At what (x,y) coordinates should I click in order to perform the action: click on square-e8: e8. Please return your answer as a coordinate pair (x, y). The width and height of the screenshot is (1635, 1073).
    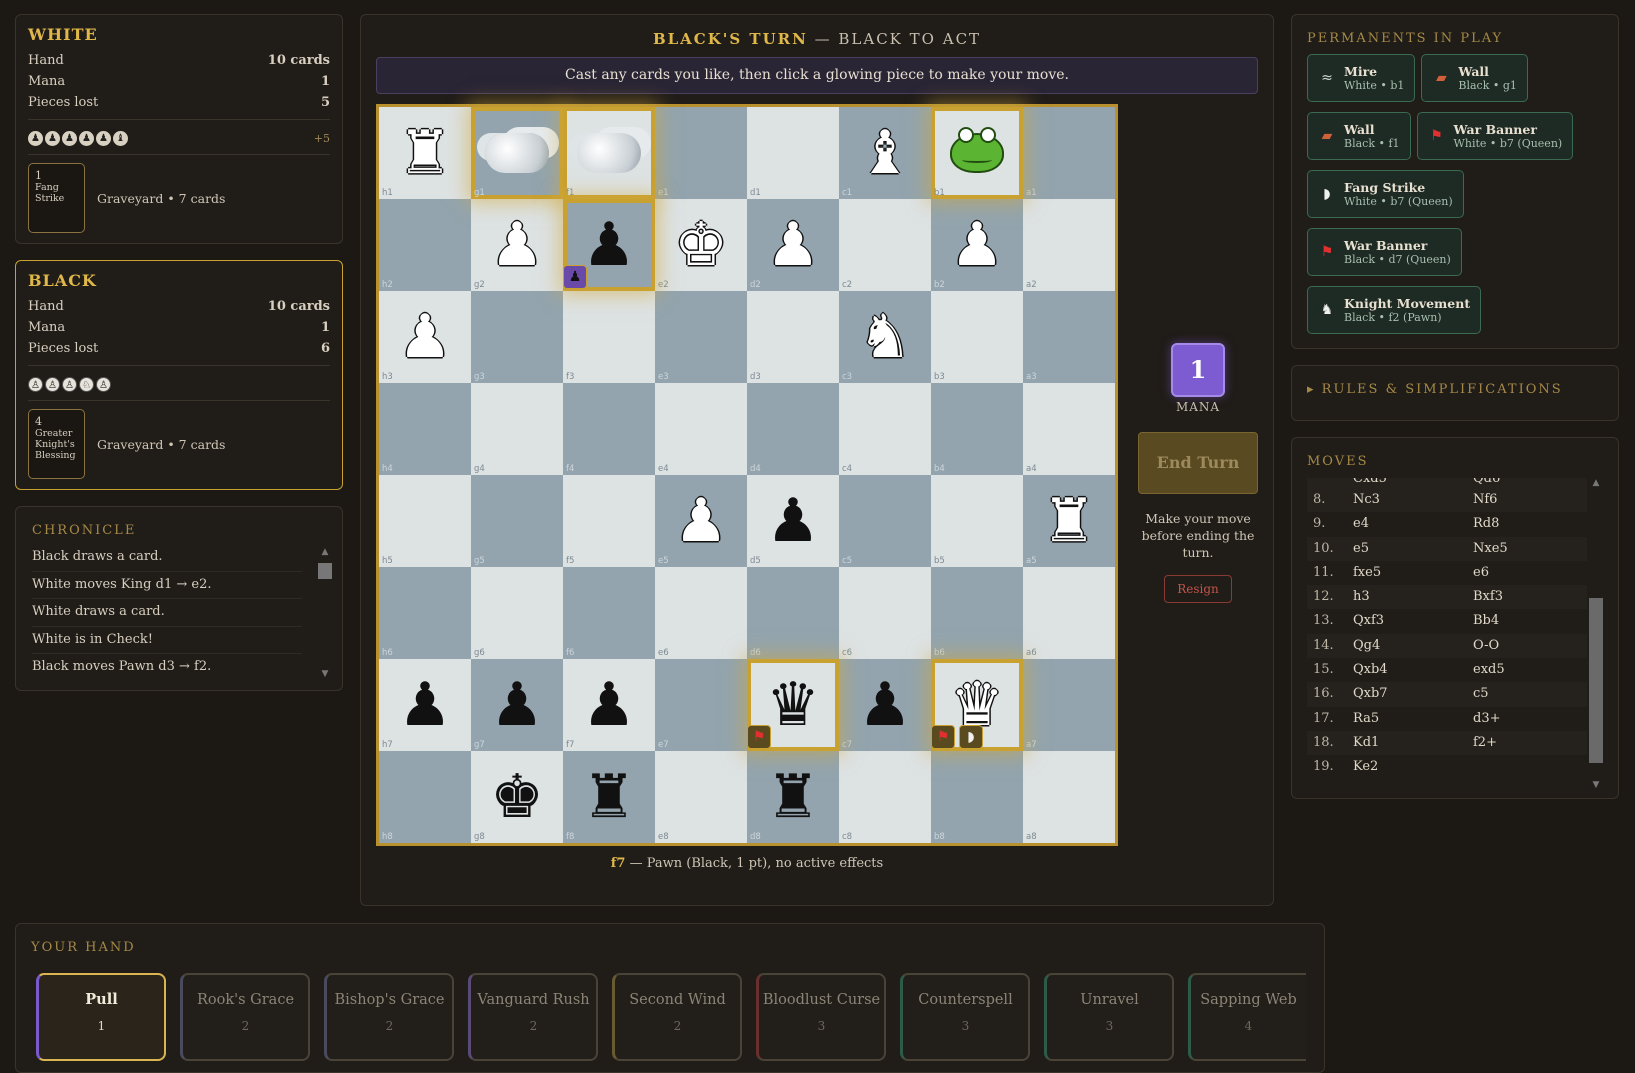
    Looking at the image, I should click on (701, 797).